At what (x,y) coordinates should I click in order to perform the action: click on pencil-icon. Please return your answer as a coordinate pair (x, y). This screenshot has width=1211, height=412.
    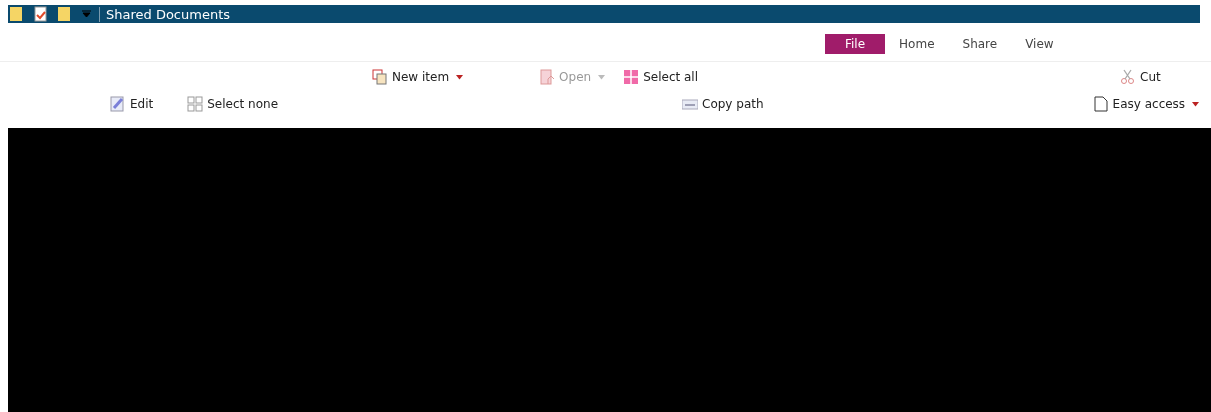
    Looking at the image, I should click on (118, 104).